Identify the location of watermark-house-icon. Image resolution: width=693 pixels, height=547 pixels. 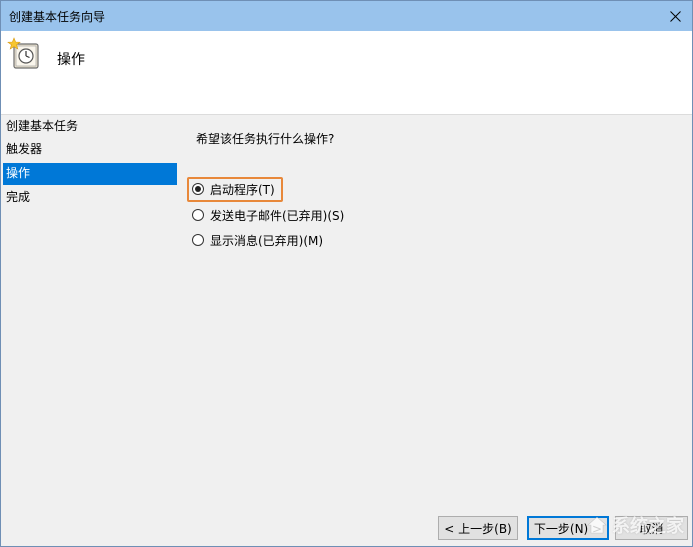
(597, 525).